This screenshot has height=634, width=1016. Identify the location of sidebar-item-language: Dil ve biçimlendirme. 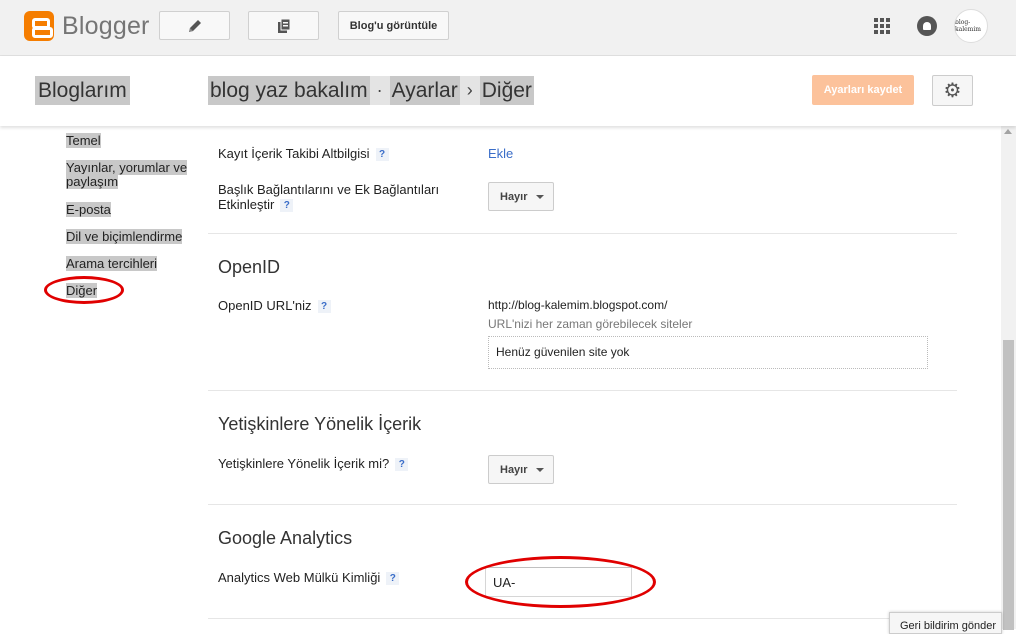
(124, 236).